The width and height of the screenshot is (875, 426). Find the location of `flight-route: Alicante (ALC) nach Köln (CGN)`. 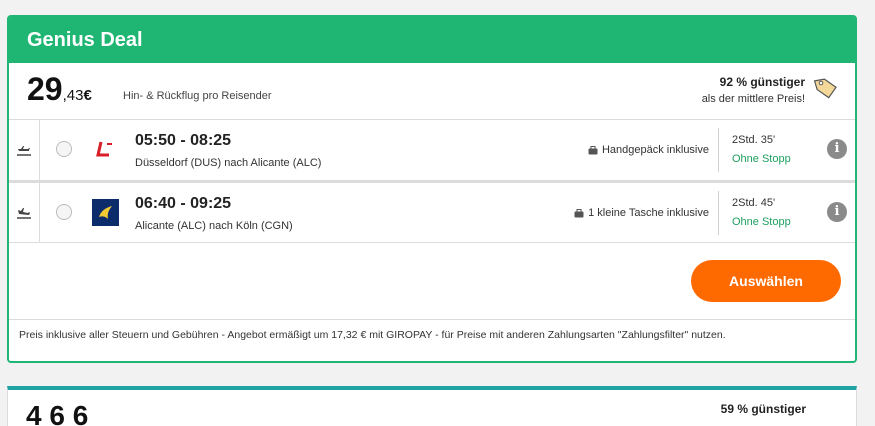

flight-route: Alicante (ALC) nach Köln (CGN) is located at coordinates (214, 226).